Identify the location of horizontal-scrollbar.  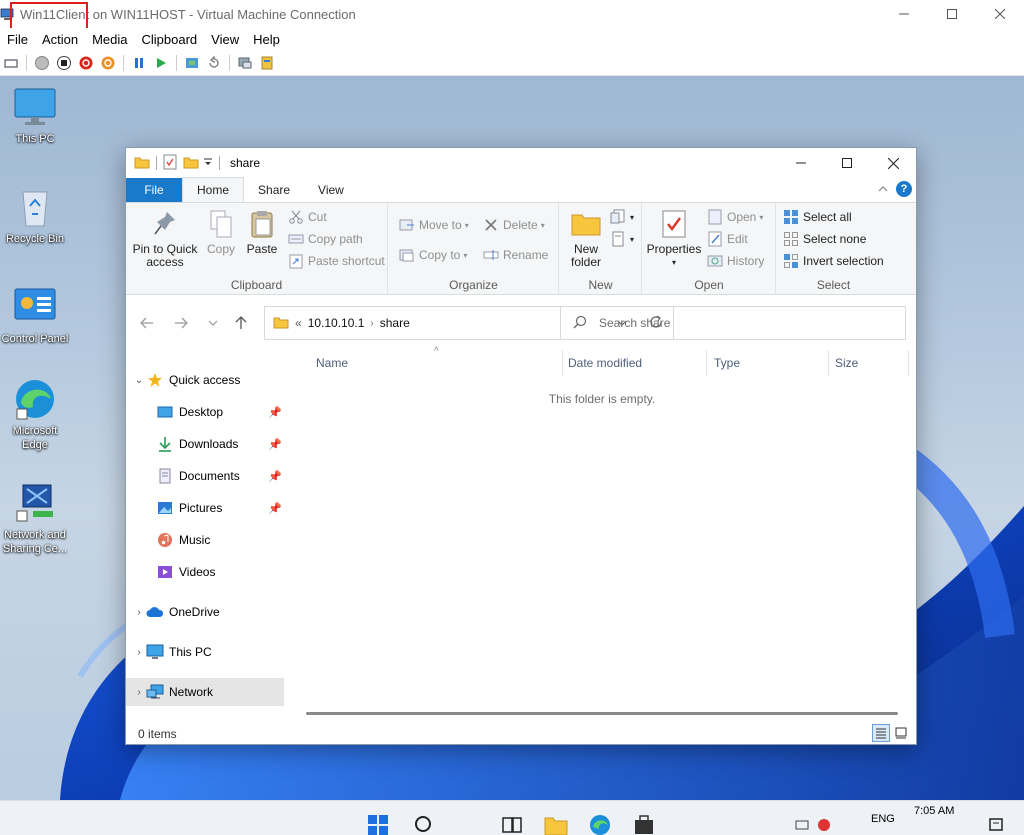
(602, 713).